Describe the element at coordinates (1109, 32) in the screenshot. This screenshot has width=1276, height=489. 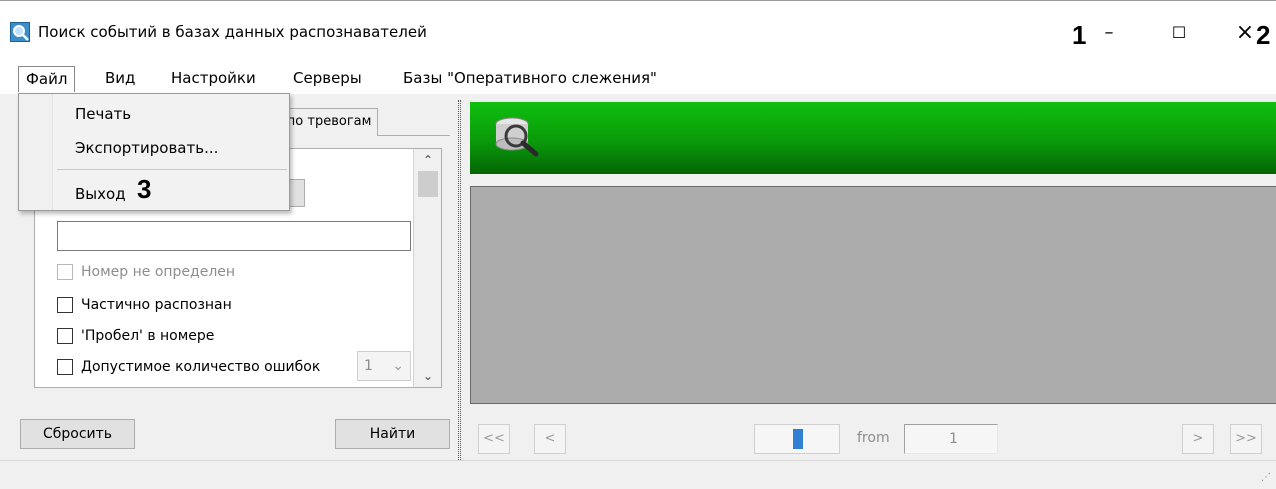
I see `minimize-button: –` at that location.